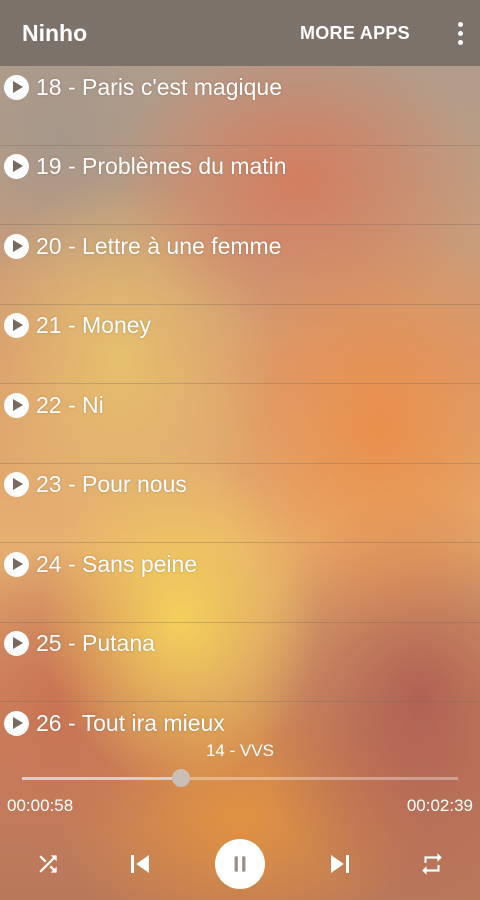 This screenshot has height=900, width=480. What do you see at coordinates (240, 750) in the screenshot?
I see `now-playing-title: 14 - VVS` at bounding box center [240, 750].